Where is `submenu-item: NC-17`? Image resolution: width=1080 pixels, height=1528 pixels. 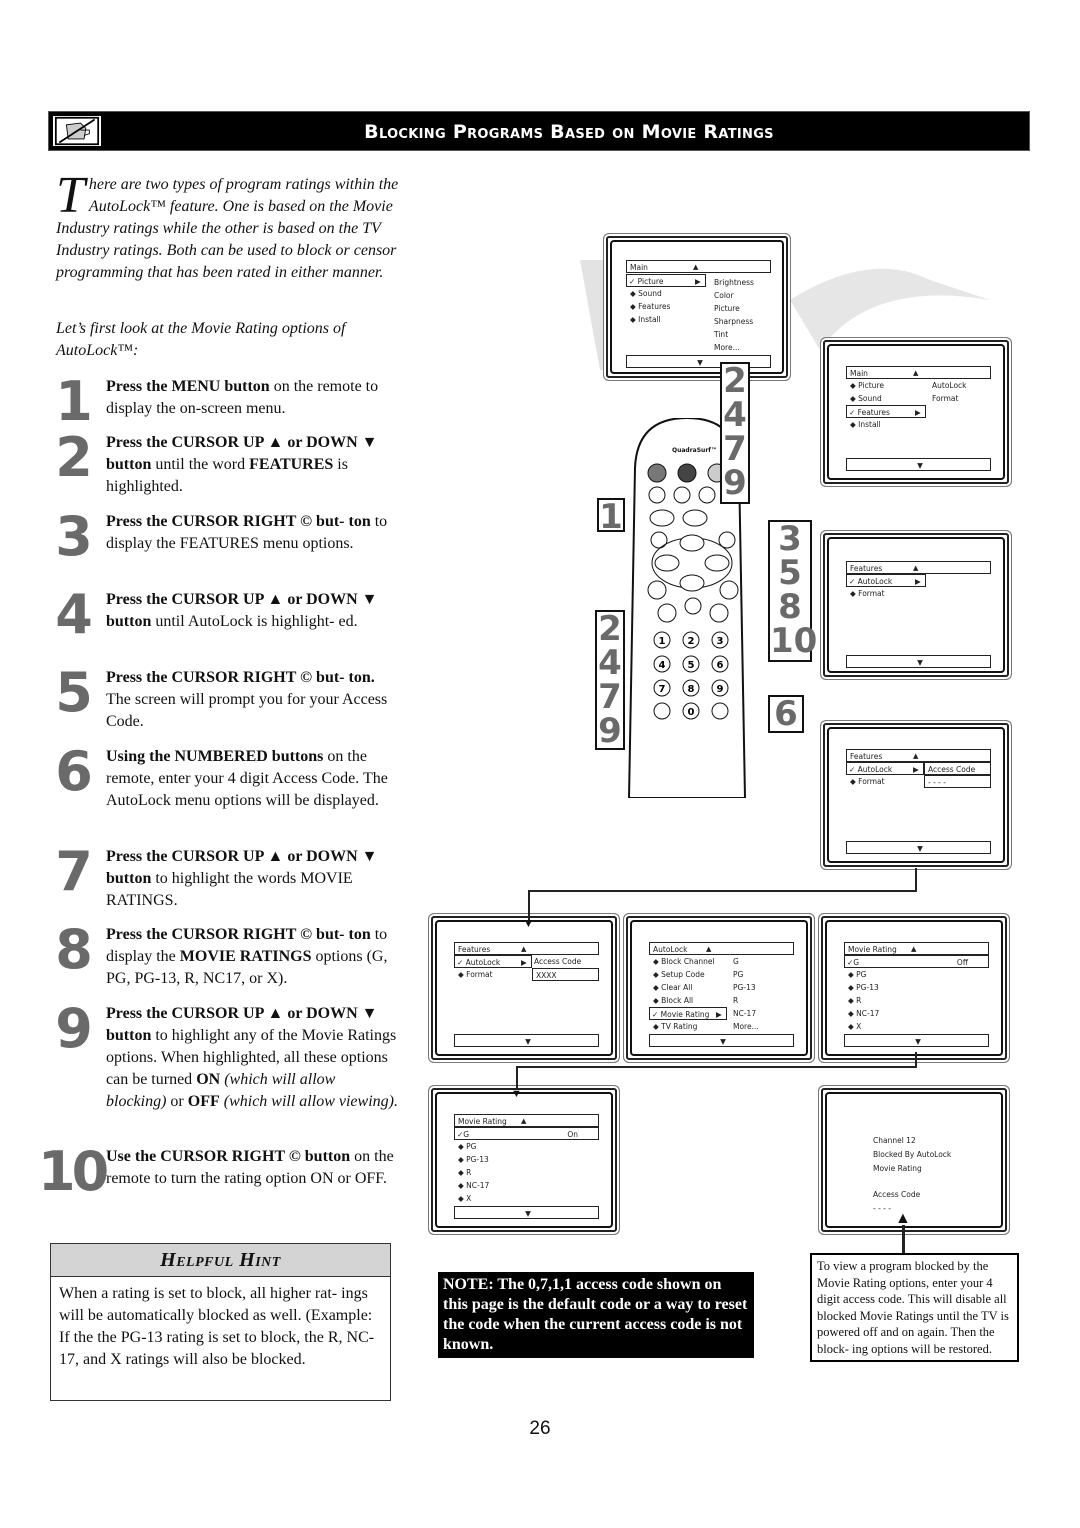
submenu-item: NC-17 is located at coordinates (745, 1013).